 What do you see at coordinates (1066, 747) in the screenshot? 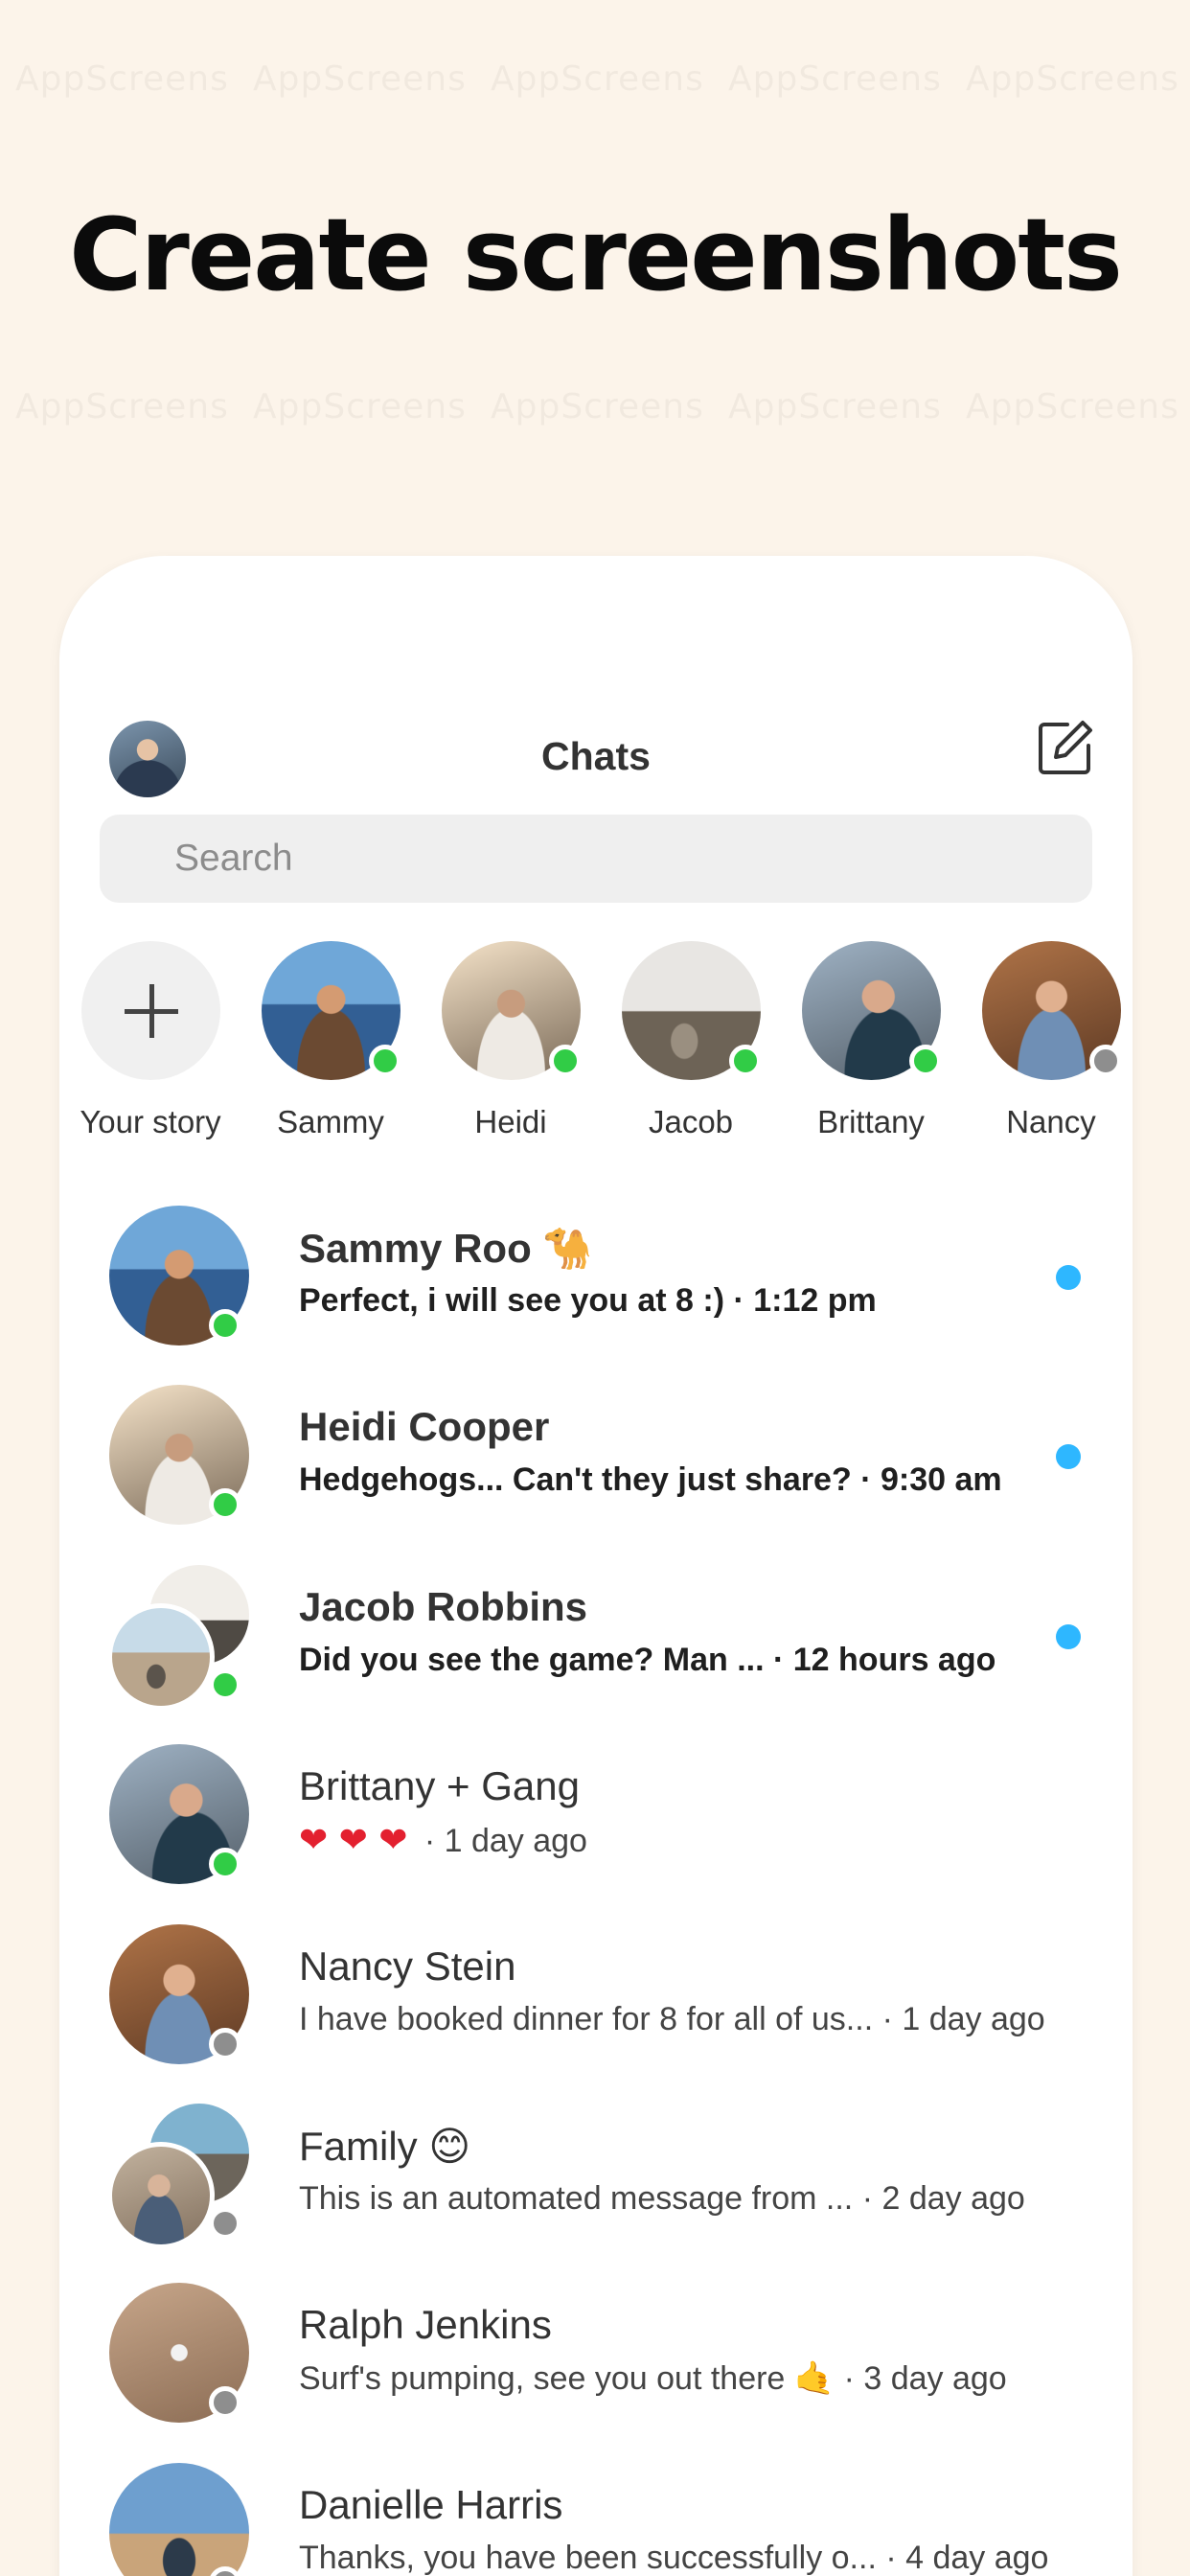
I see `compose-icon` at bounding box center [1066, 747].